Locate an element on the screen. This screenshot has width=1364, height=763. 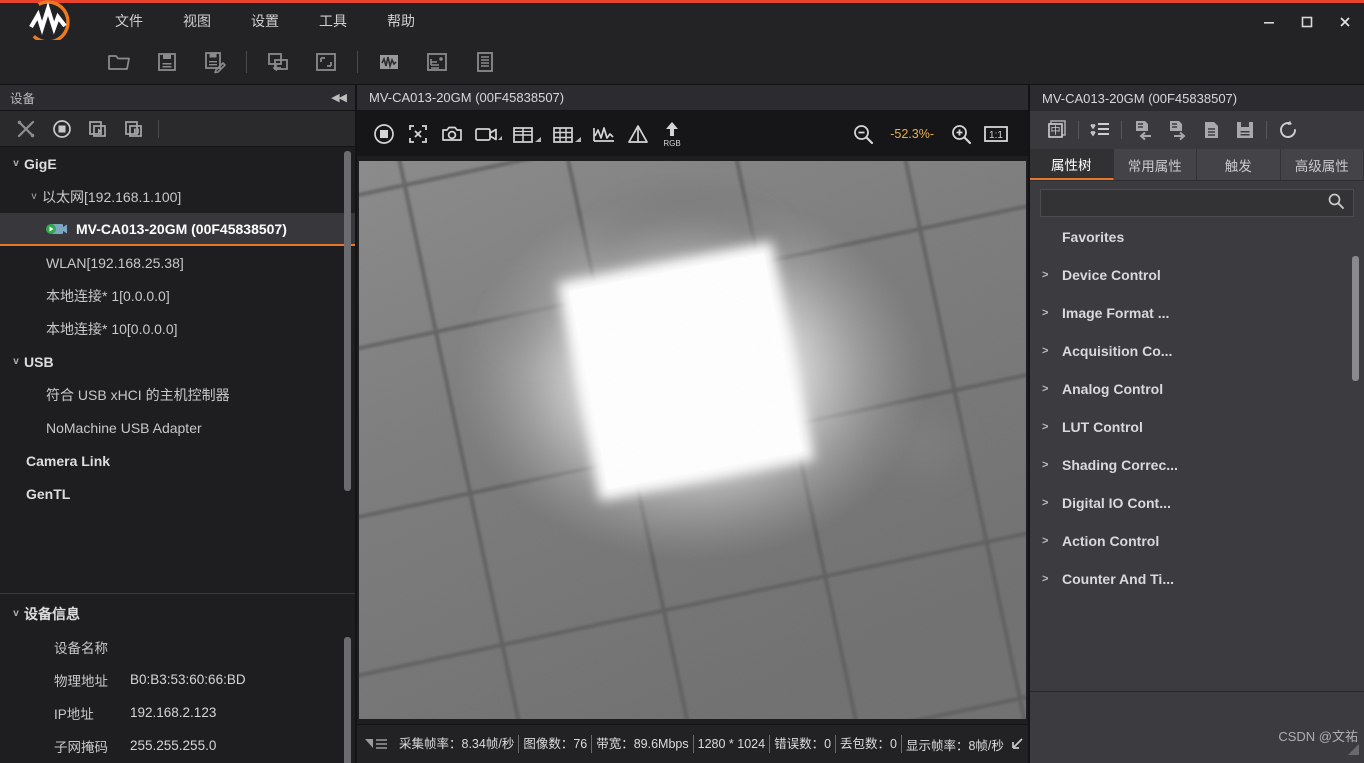
tree-node-local-connection-1: 本地连接* 1[0.0.0.0] is located at coordinates (178, 295).